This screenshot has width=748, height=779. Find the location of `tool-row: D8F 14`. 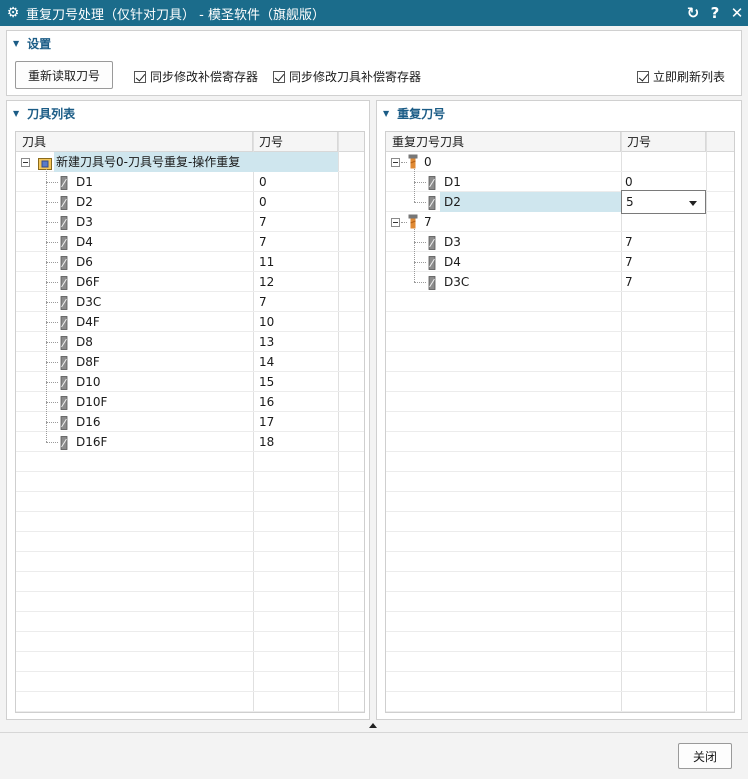

tool-row: D8F 14 is located at coordinates (177, 362).